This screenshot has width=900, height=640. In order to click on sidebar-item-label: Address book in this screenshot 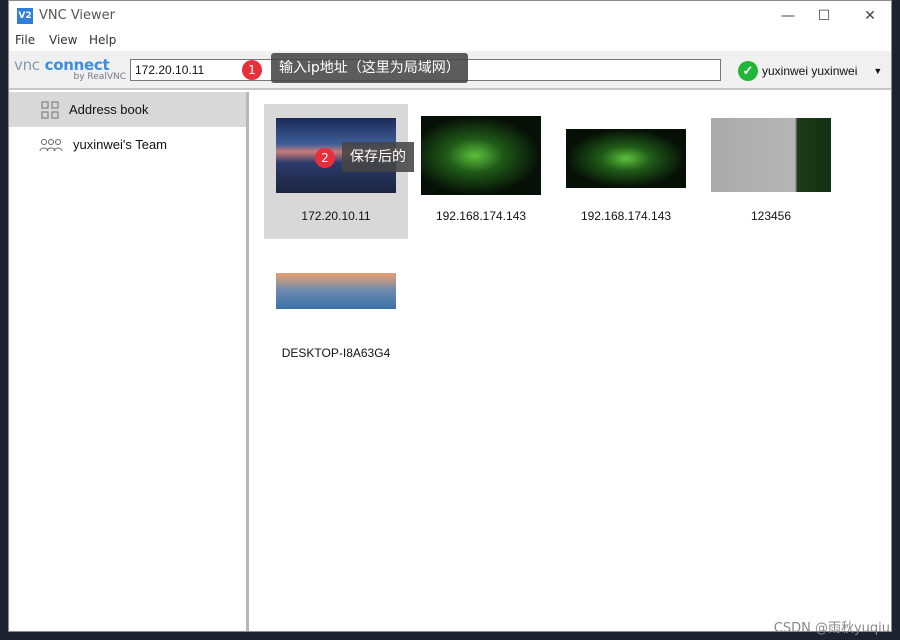, I will do `click(109, 109)`.